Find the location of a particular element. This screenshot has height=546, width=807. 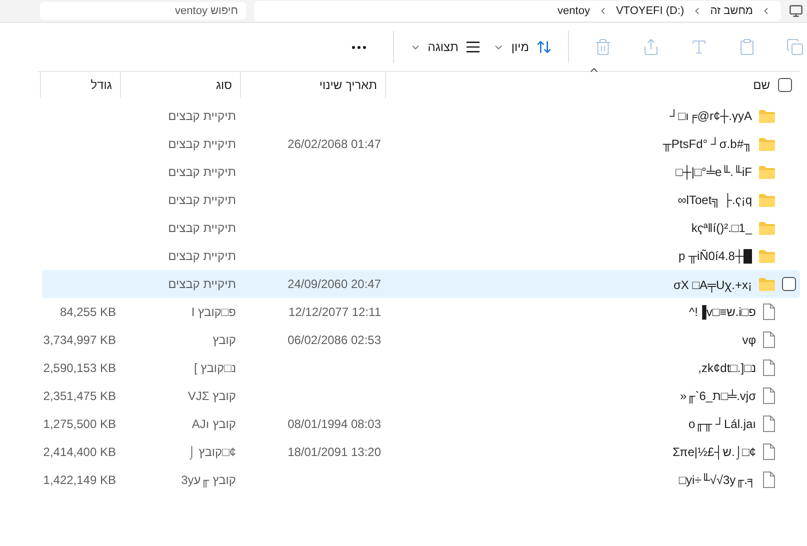

date-cell-text: 06/02/2086 02:53 is located at coordinates (334, 340).